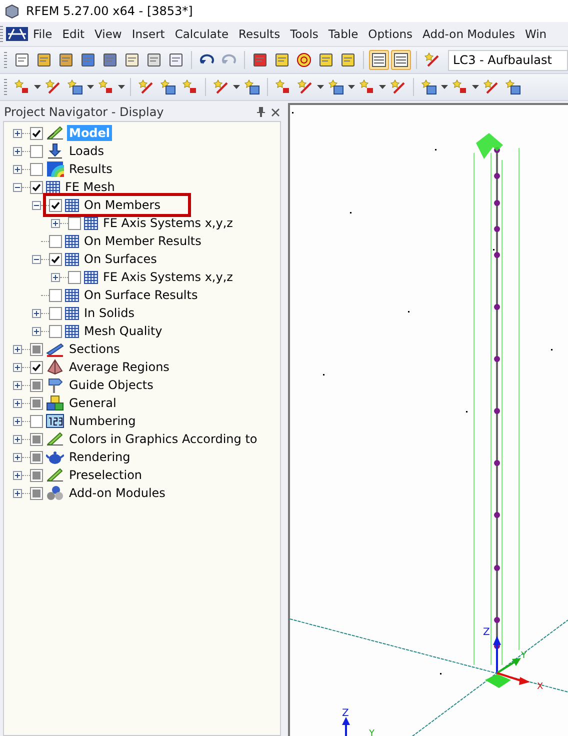 This screenshot has height=736, width=568. What do you see at coordinates (111, 385) in the screenshot?
I see `tree-item-label: Guide Objects` at bounding box center [111, 385].